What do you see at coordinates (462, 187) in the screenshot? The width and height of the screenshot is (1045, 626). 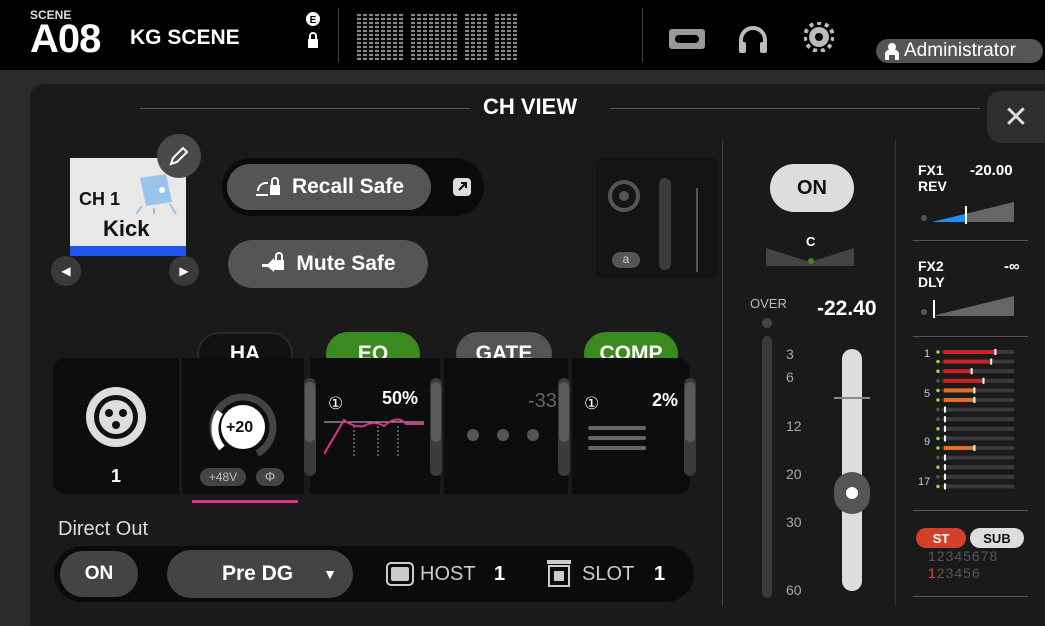 I see `external-link-icon` at bounding box center [462, 187].